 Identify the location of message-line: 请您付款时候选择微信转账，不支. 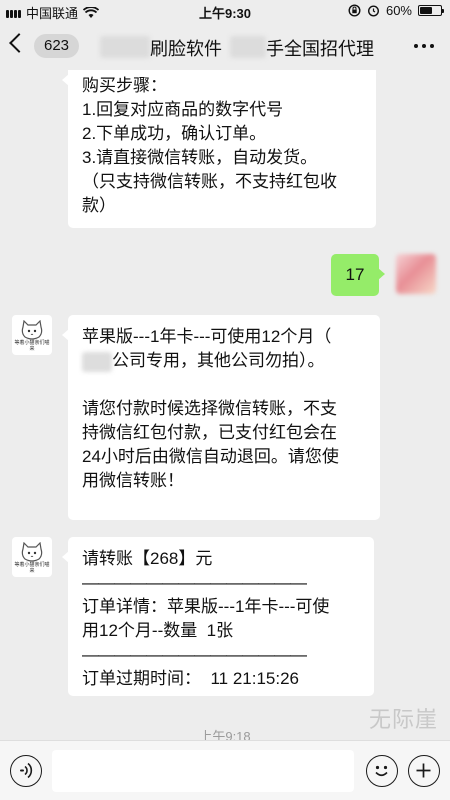
(209, 408).